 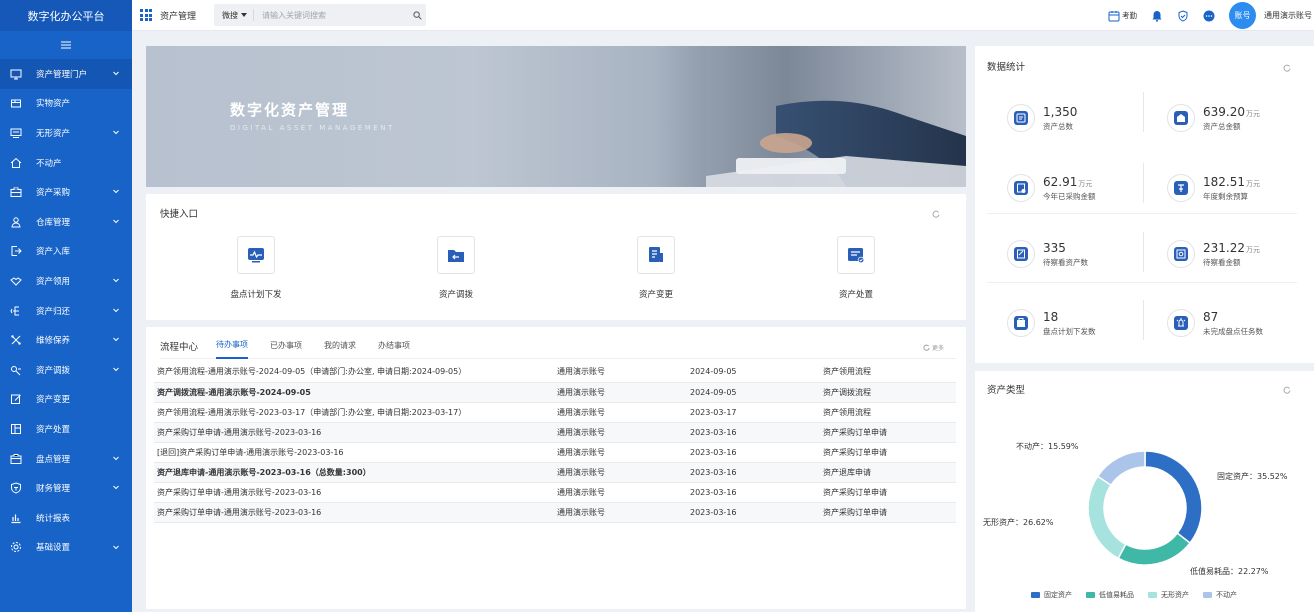 I want to click on stat-value: 231.22, so click(x=1224, y=247).